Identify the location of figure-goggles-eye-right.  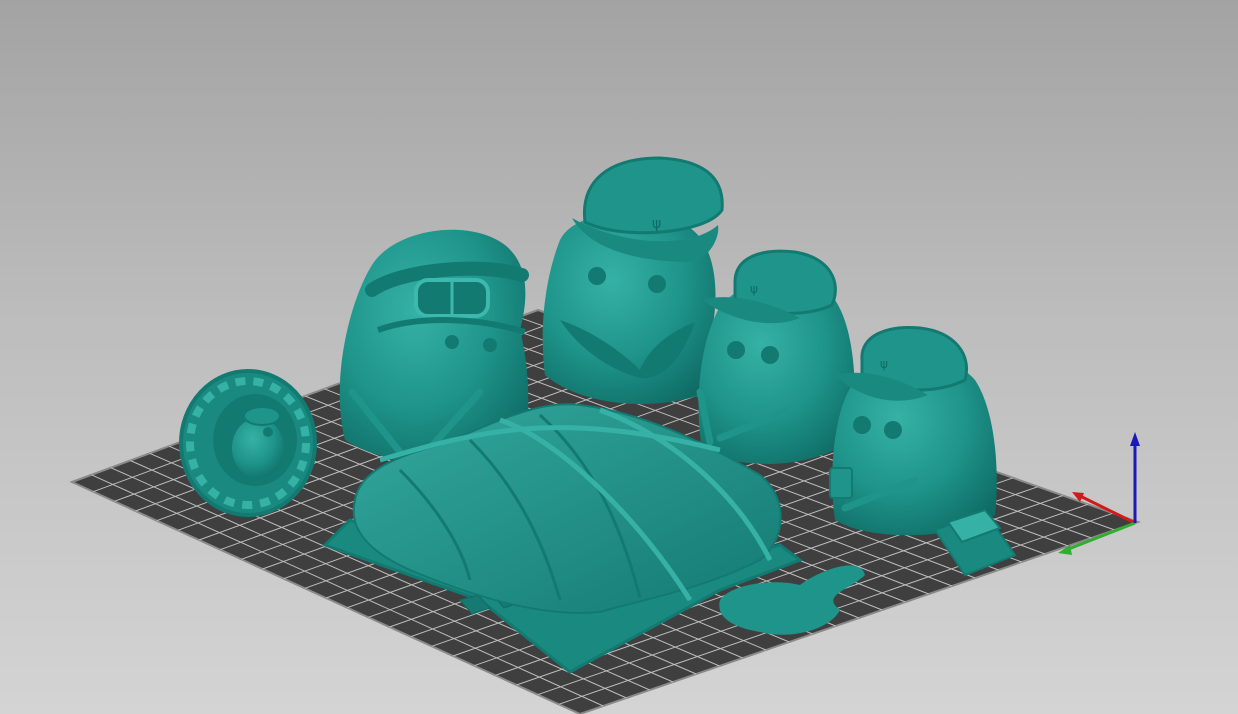
(490, 345).